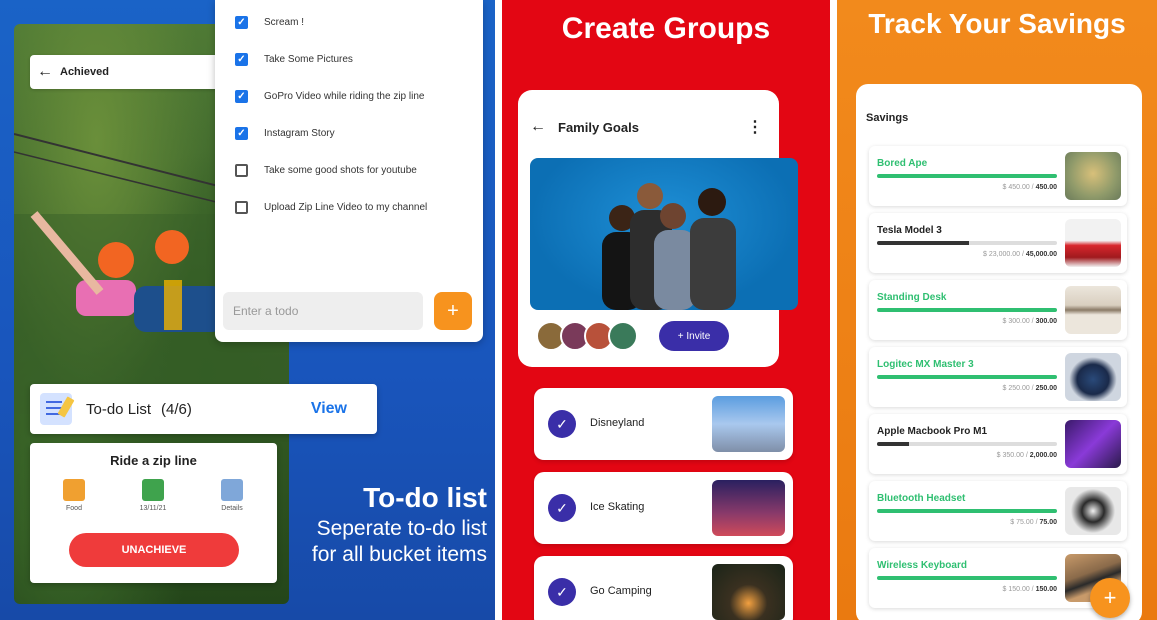  Describe the element at coordinates (425, 497) in the screenshot. I see `promo-heading: To-do list` at that location.